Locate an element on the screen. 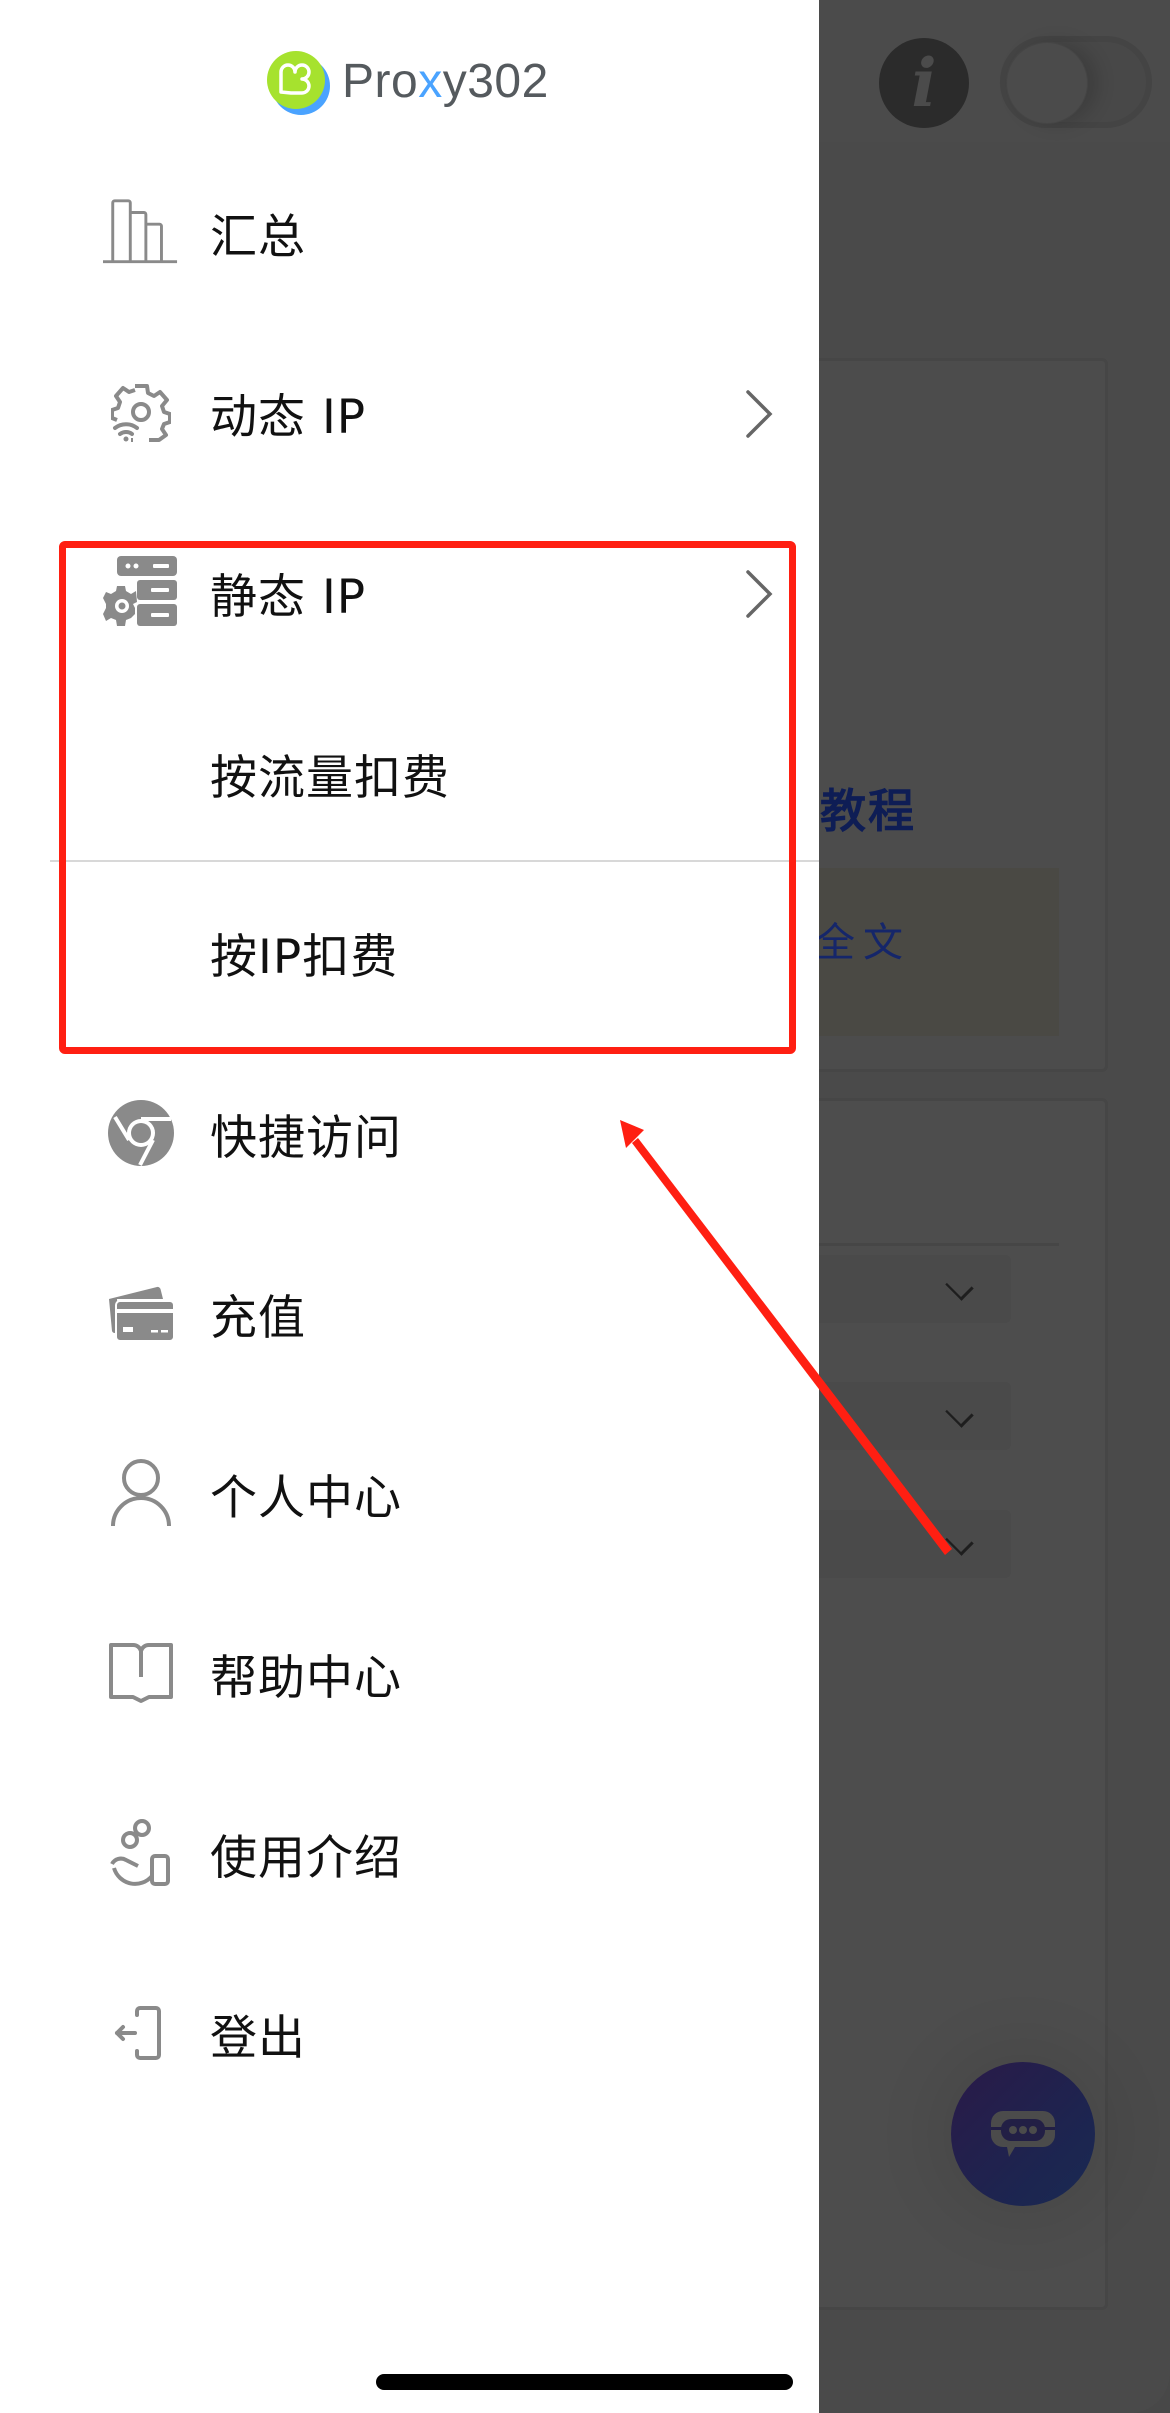 The width and height of the screenshot is (1170, 2413). menu-item-dynamic-ip: 动态 IP is located at coordinates (409, 412).